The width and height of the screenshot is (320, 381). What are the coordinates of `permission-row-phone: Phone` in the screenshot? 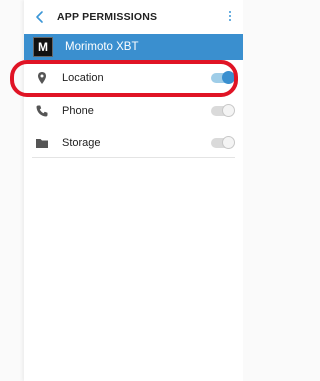 It's located at (133, 112).